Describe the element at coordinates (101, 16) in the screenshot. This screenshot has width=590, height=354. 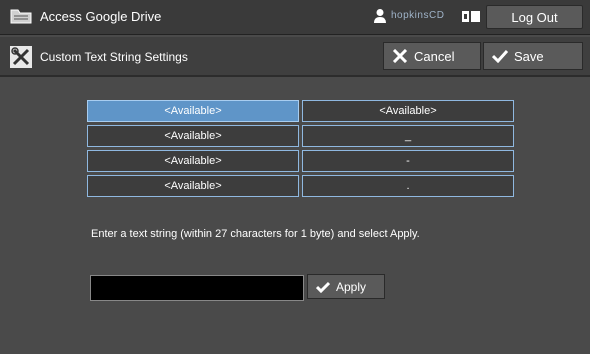
I see `app-title: Access Google Drive` at that location.